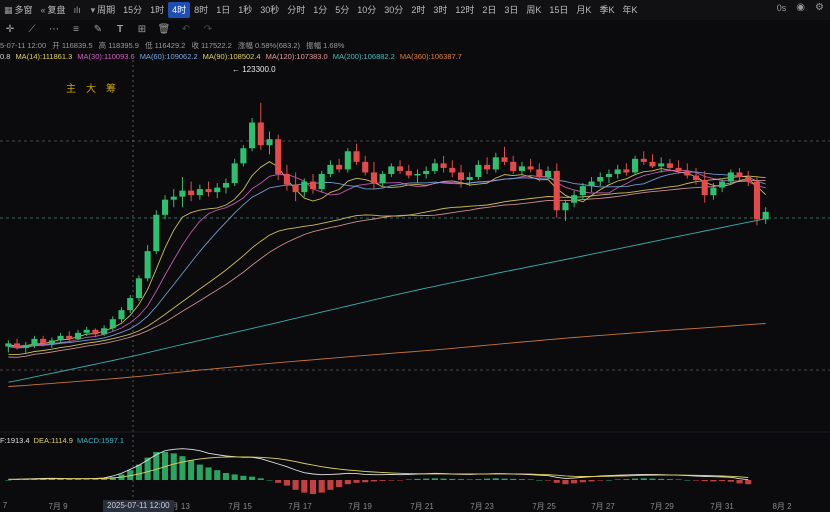  Describe the element at coordinates (53, 440) in the screenshot. I see `macd-value-1: DEA:1114.9` at that location.